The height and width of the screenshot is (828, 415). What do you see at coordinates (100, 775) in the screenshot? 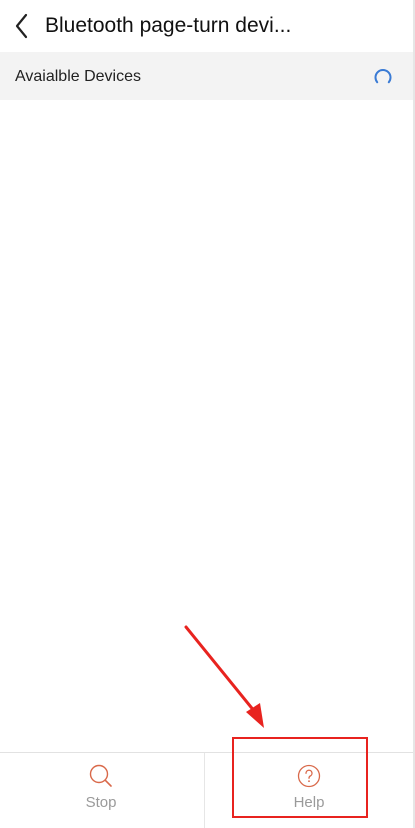
I see `search-icon` at bounding box center [100, 775].